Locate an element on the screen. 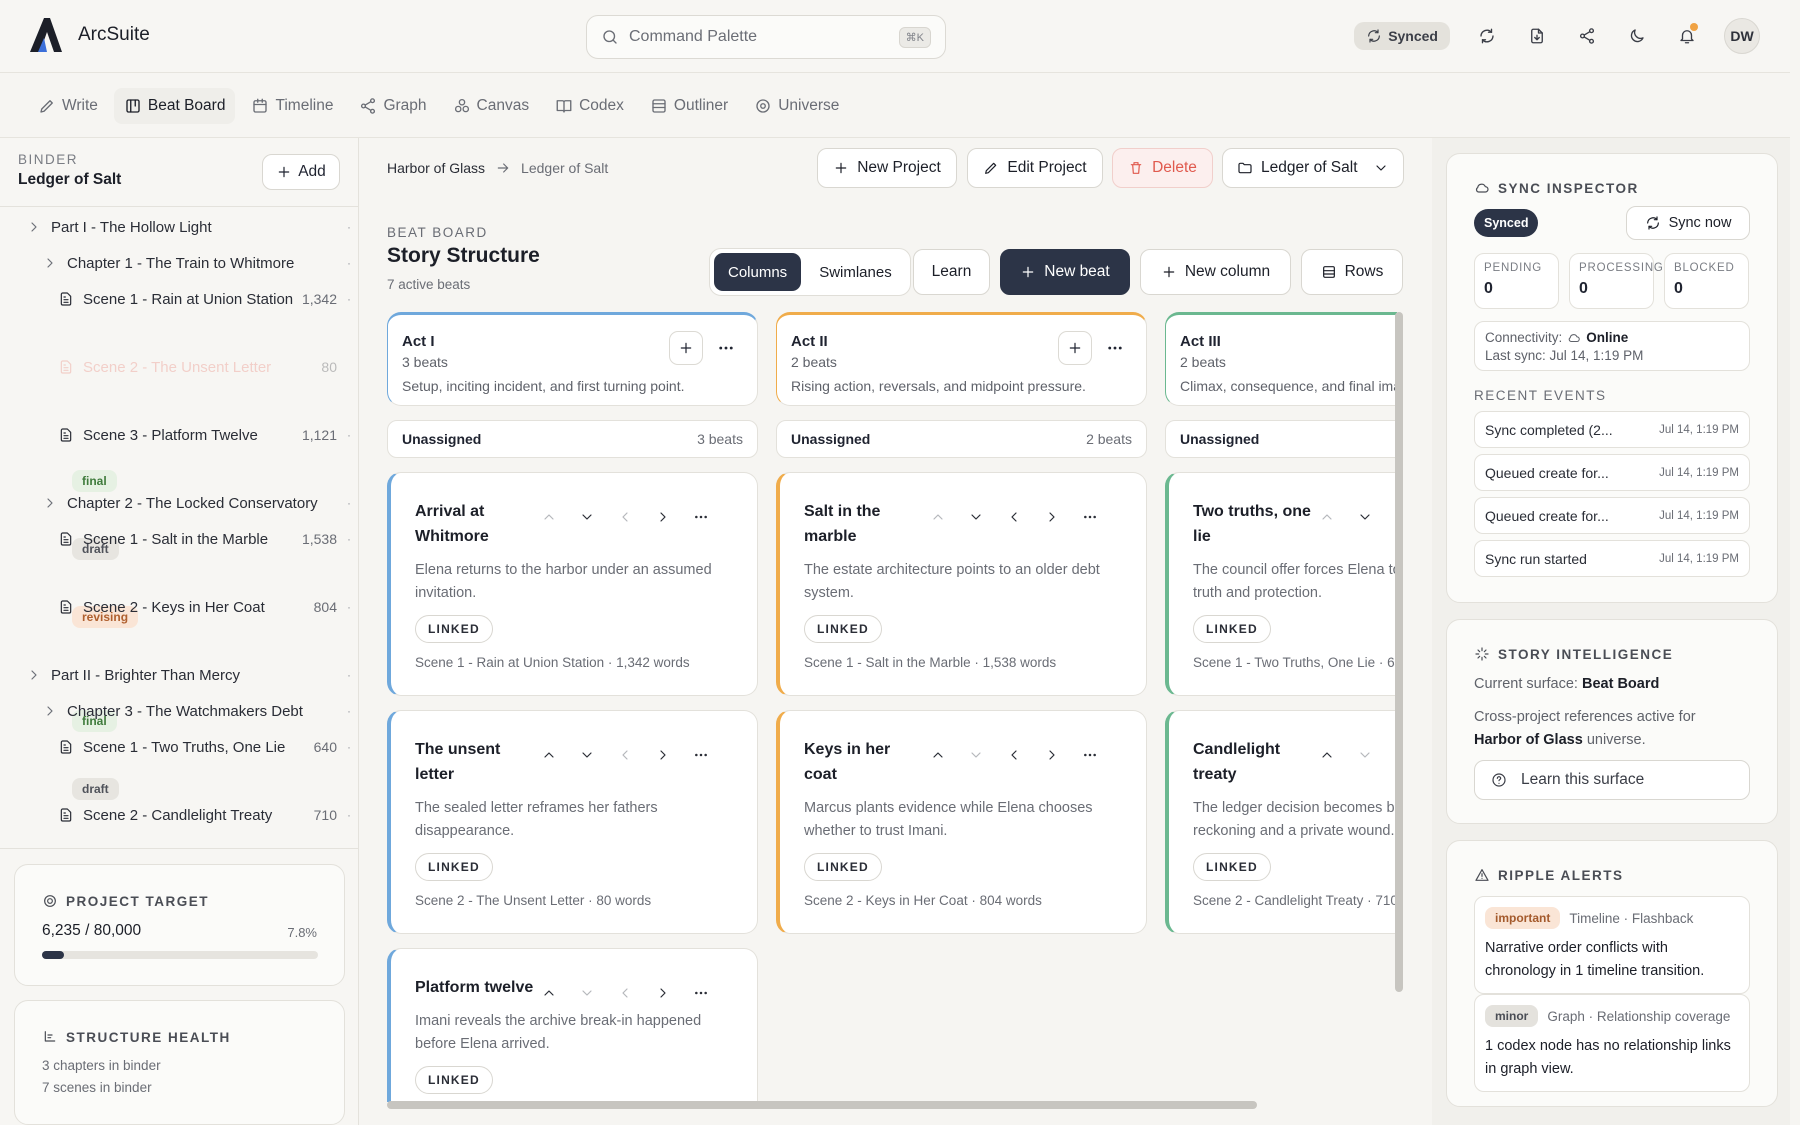 Image resolution: width=1800 pixels, height=1125 pixels. tab-graph: Graph is located at coordinates (392, 106).